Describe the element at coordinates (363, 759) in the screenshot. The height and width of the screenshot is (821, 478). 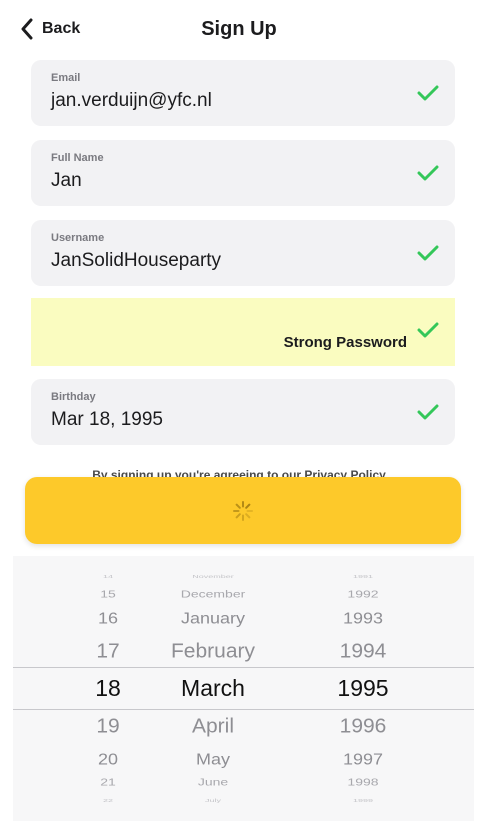
I see `picker-year-option: 1997` at that location.